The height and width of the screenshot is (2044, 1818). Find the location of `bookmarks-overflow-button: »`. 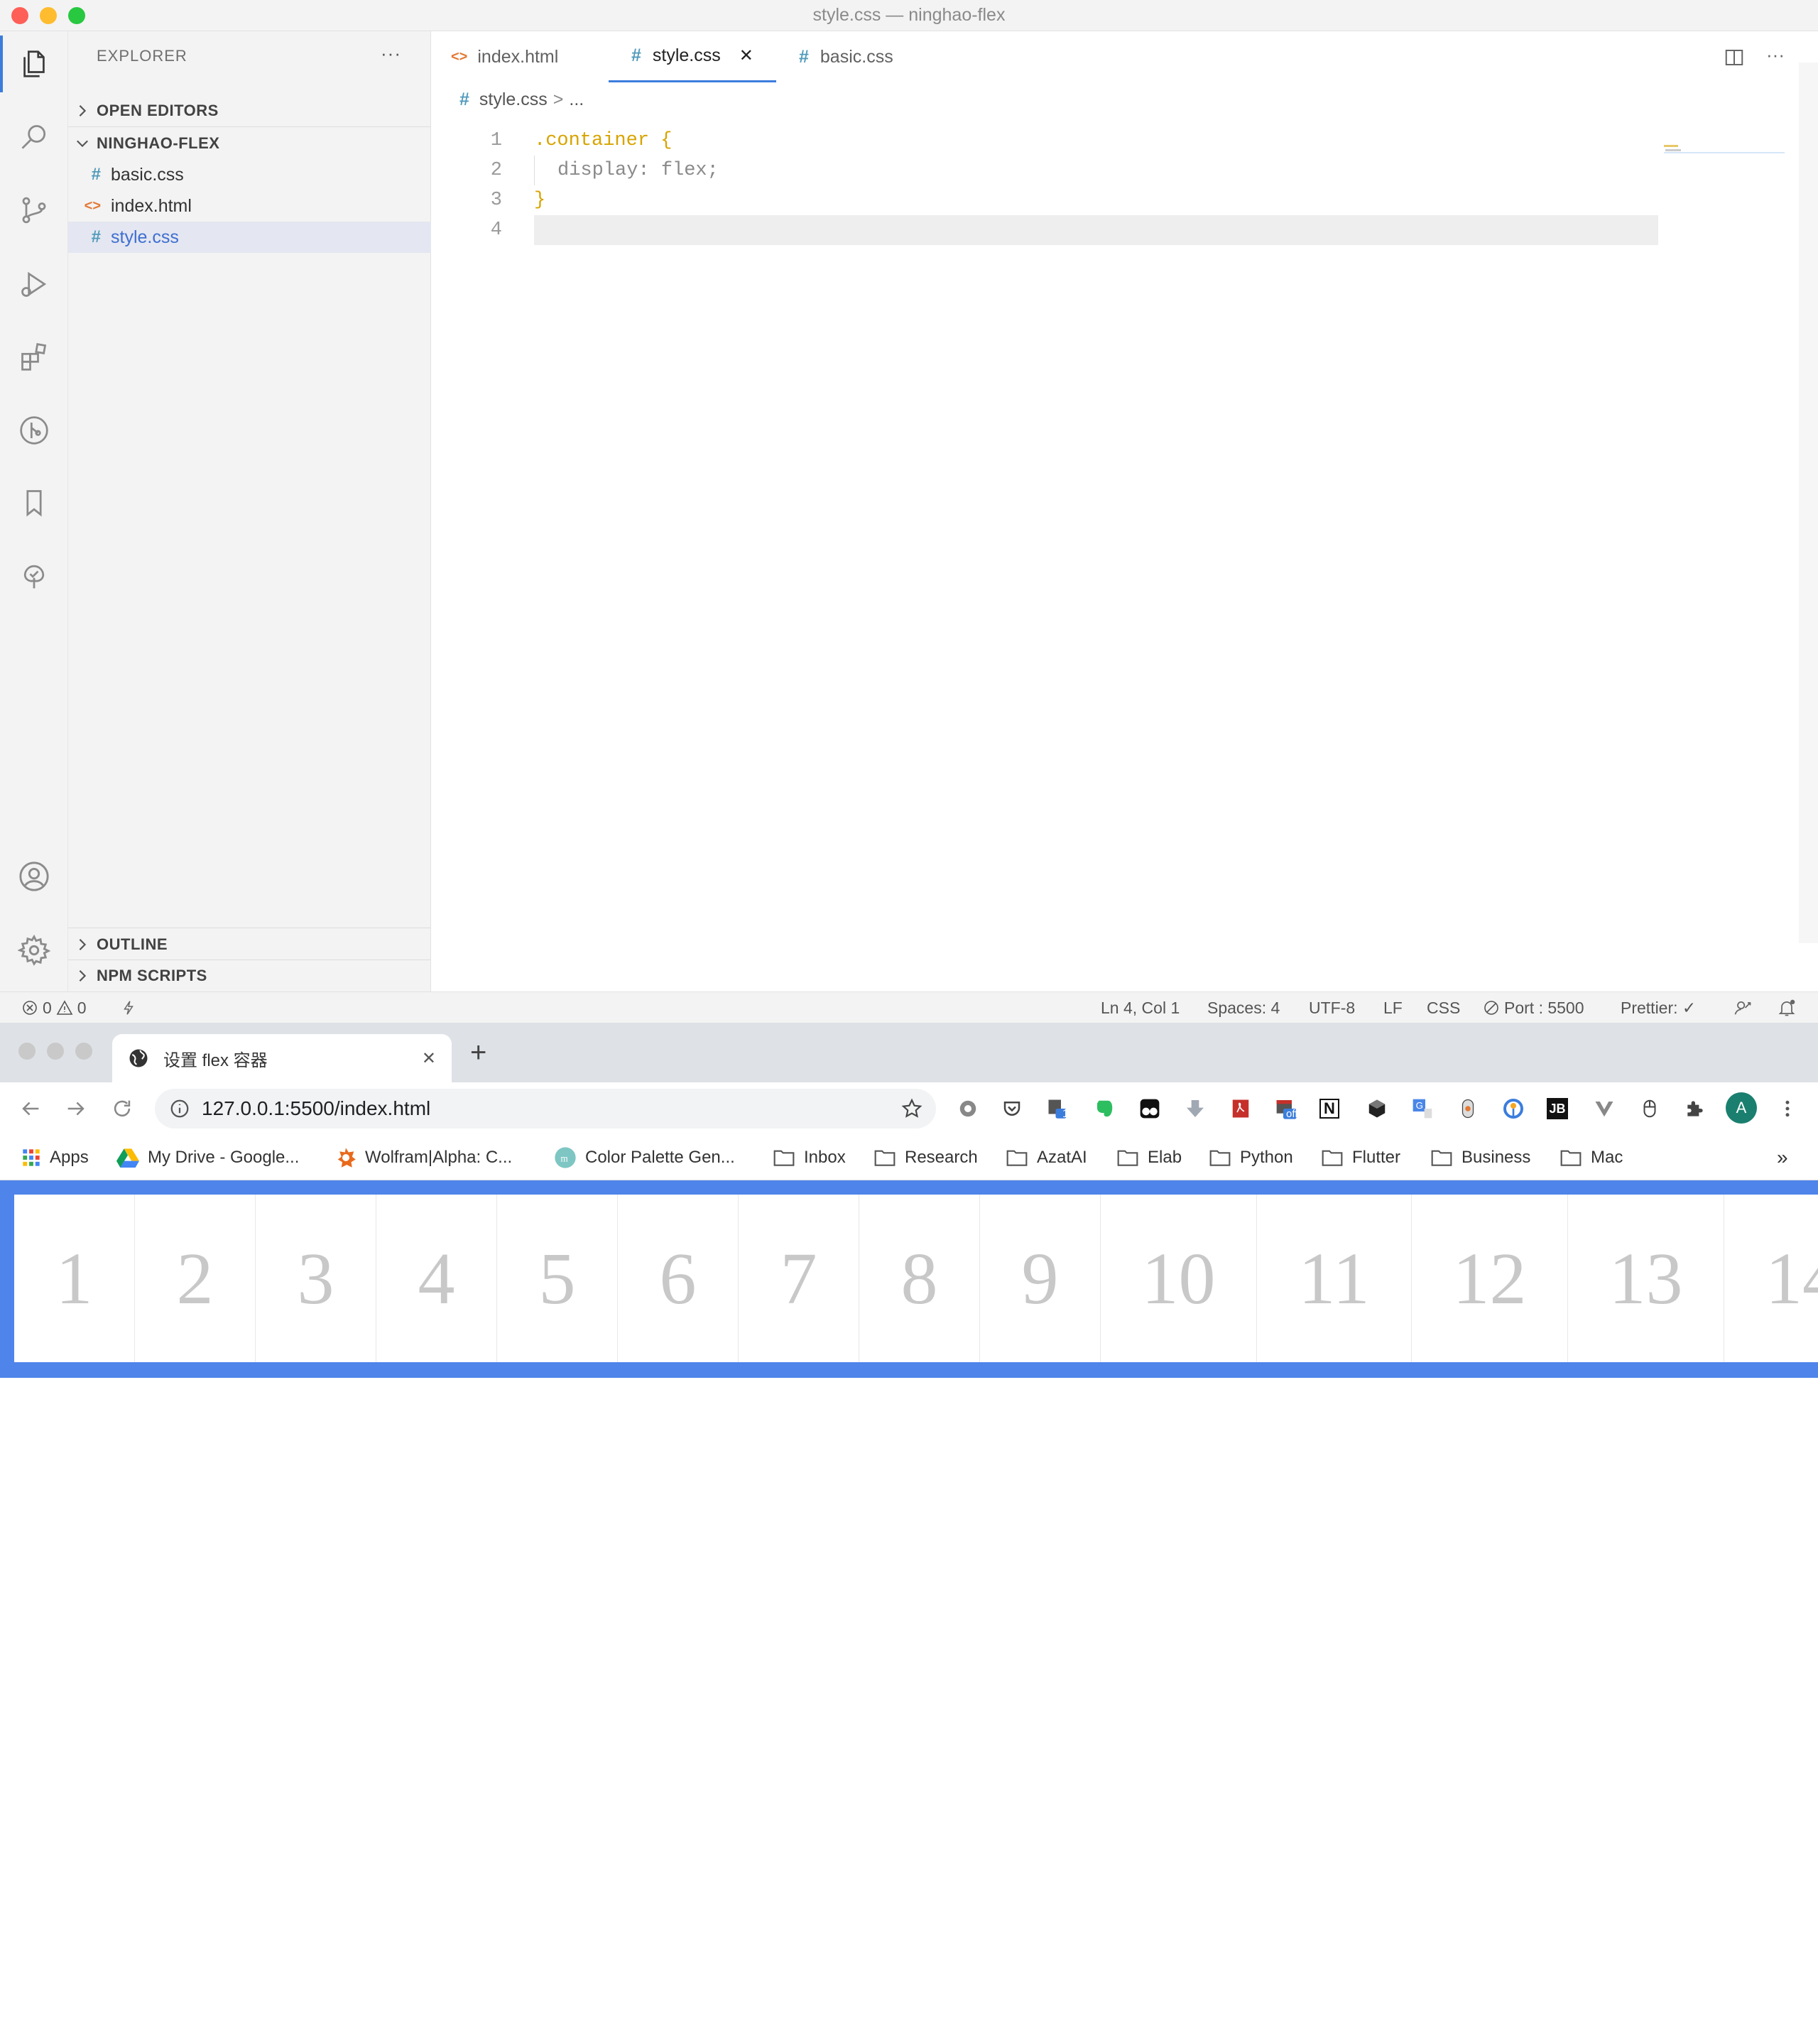

bookmarks-overflow-button: » is located at coordinates (1783, 1157).